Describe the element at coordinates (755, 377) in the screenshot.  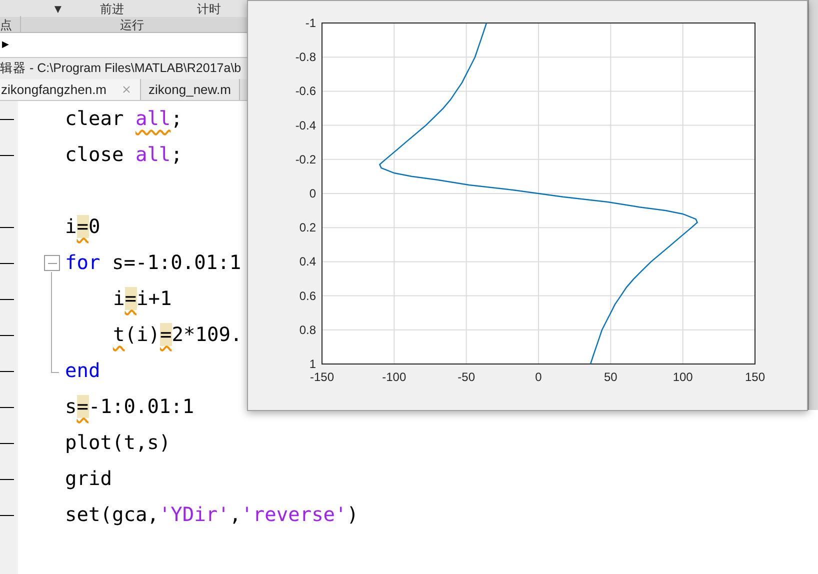
I see `x-tick-label: 150` at that location.